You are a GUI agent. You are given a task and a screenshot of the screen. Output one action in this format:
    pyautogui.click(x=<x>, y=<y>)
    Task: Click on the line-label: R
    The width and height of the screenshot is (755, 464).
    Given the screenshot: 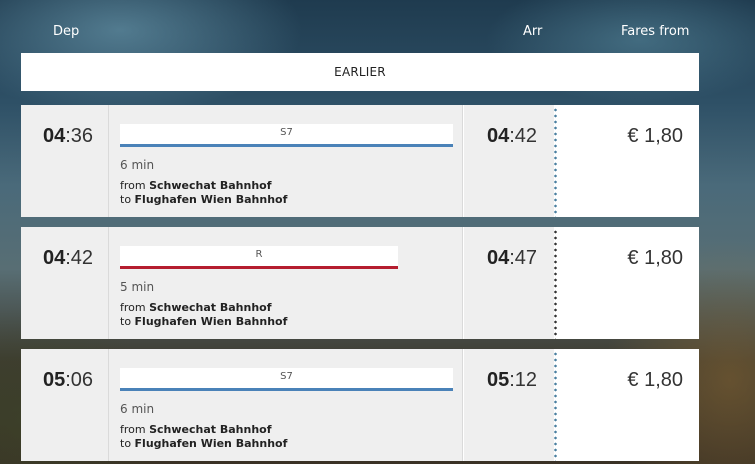 What is the action you would take?
    pyautogui.click(x=259, y=254)
    